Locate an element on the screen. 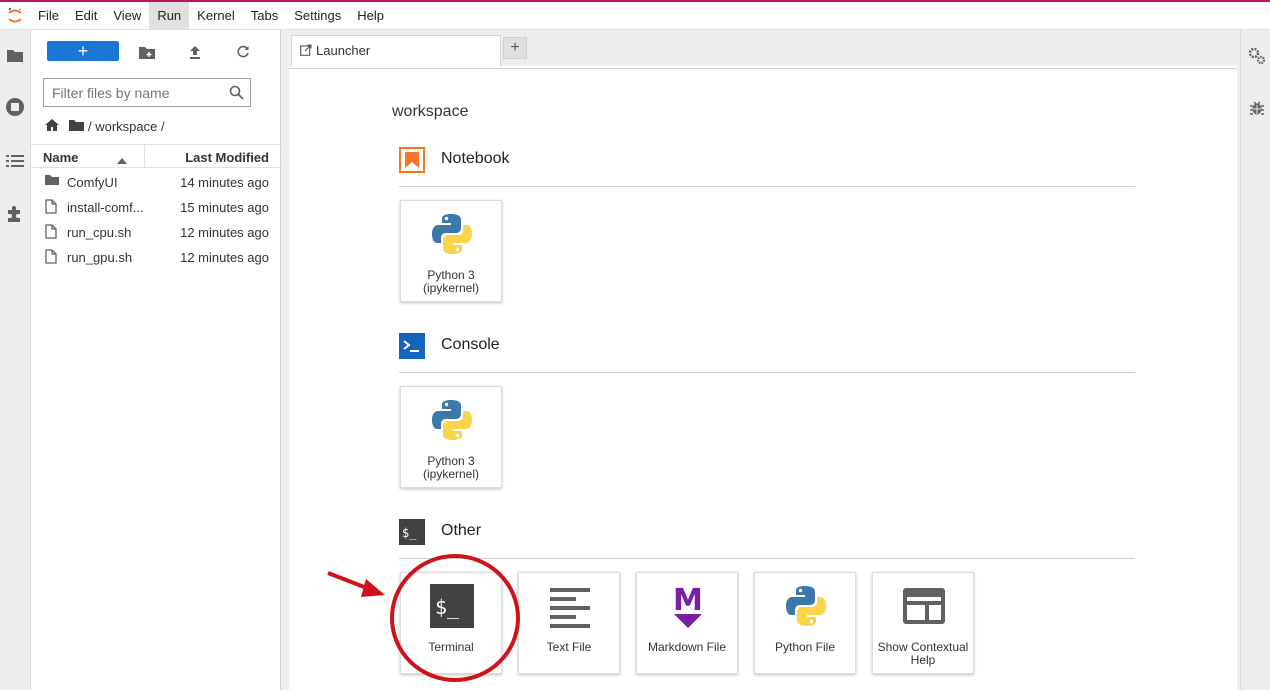 The height and width of the screenshot is (690, 1270). name-column-header: Name is located at coordinates (60, 157).